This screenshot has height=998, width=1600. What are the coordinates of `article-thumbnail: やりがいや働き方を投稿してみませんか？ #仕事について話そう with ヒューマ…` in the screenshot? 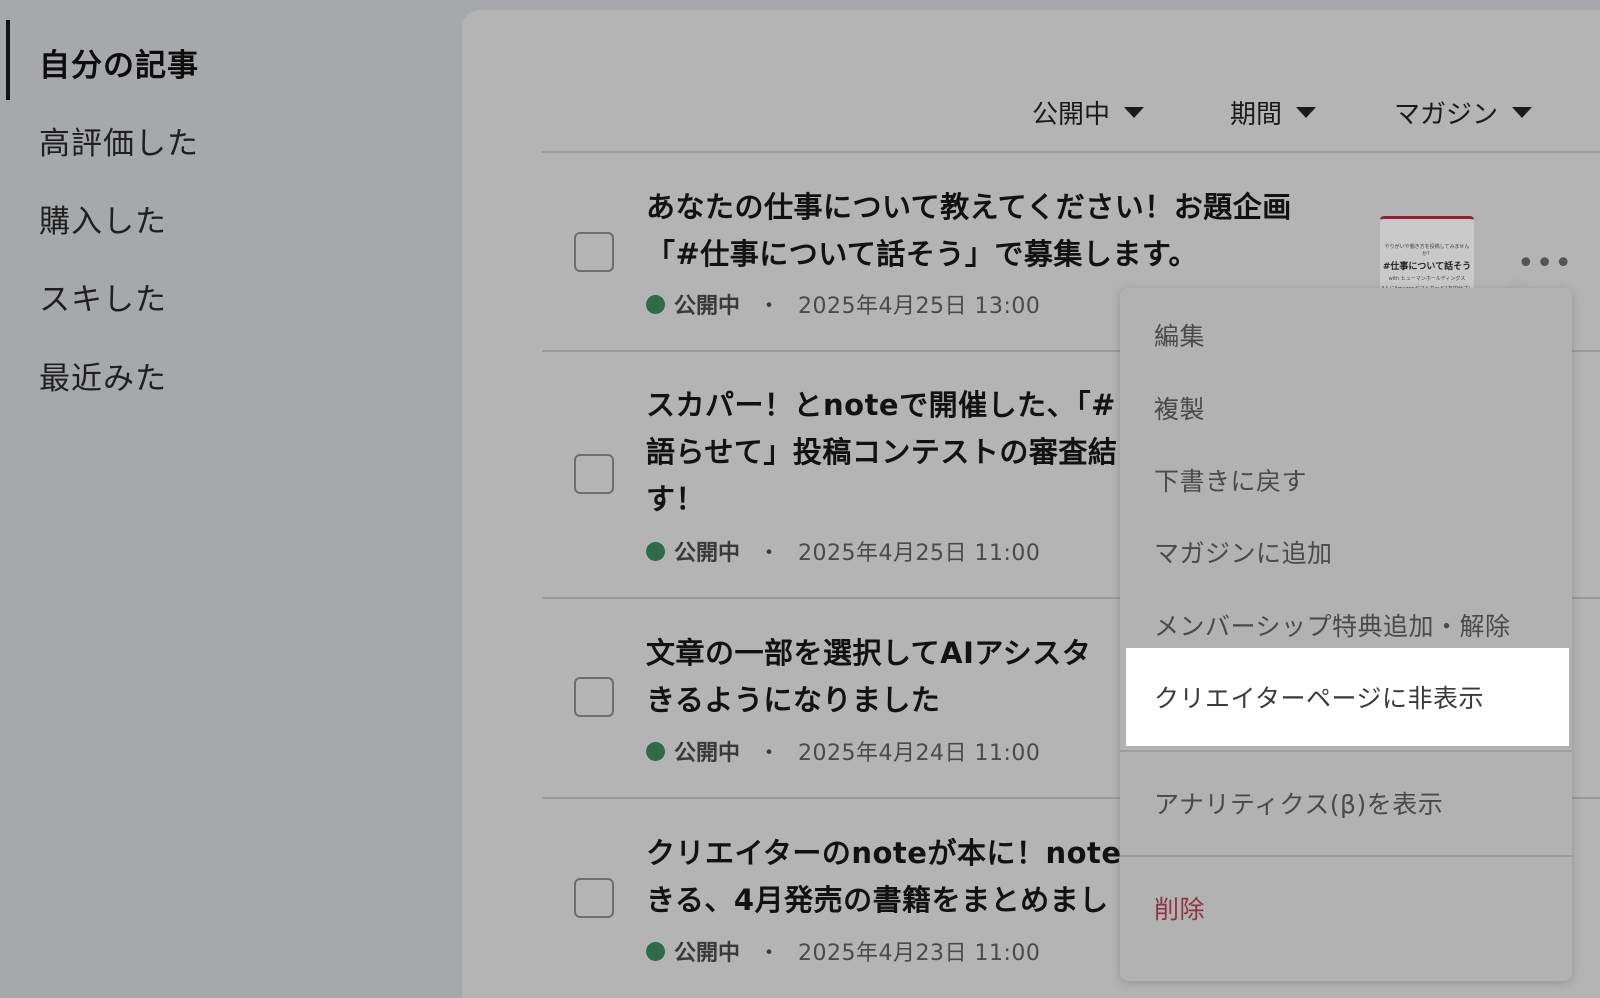 It's located at (1427, 256).